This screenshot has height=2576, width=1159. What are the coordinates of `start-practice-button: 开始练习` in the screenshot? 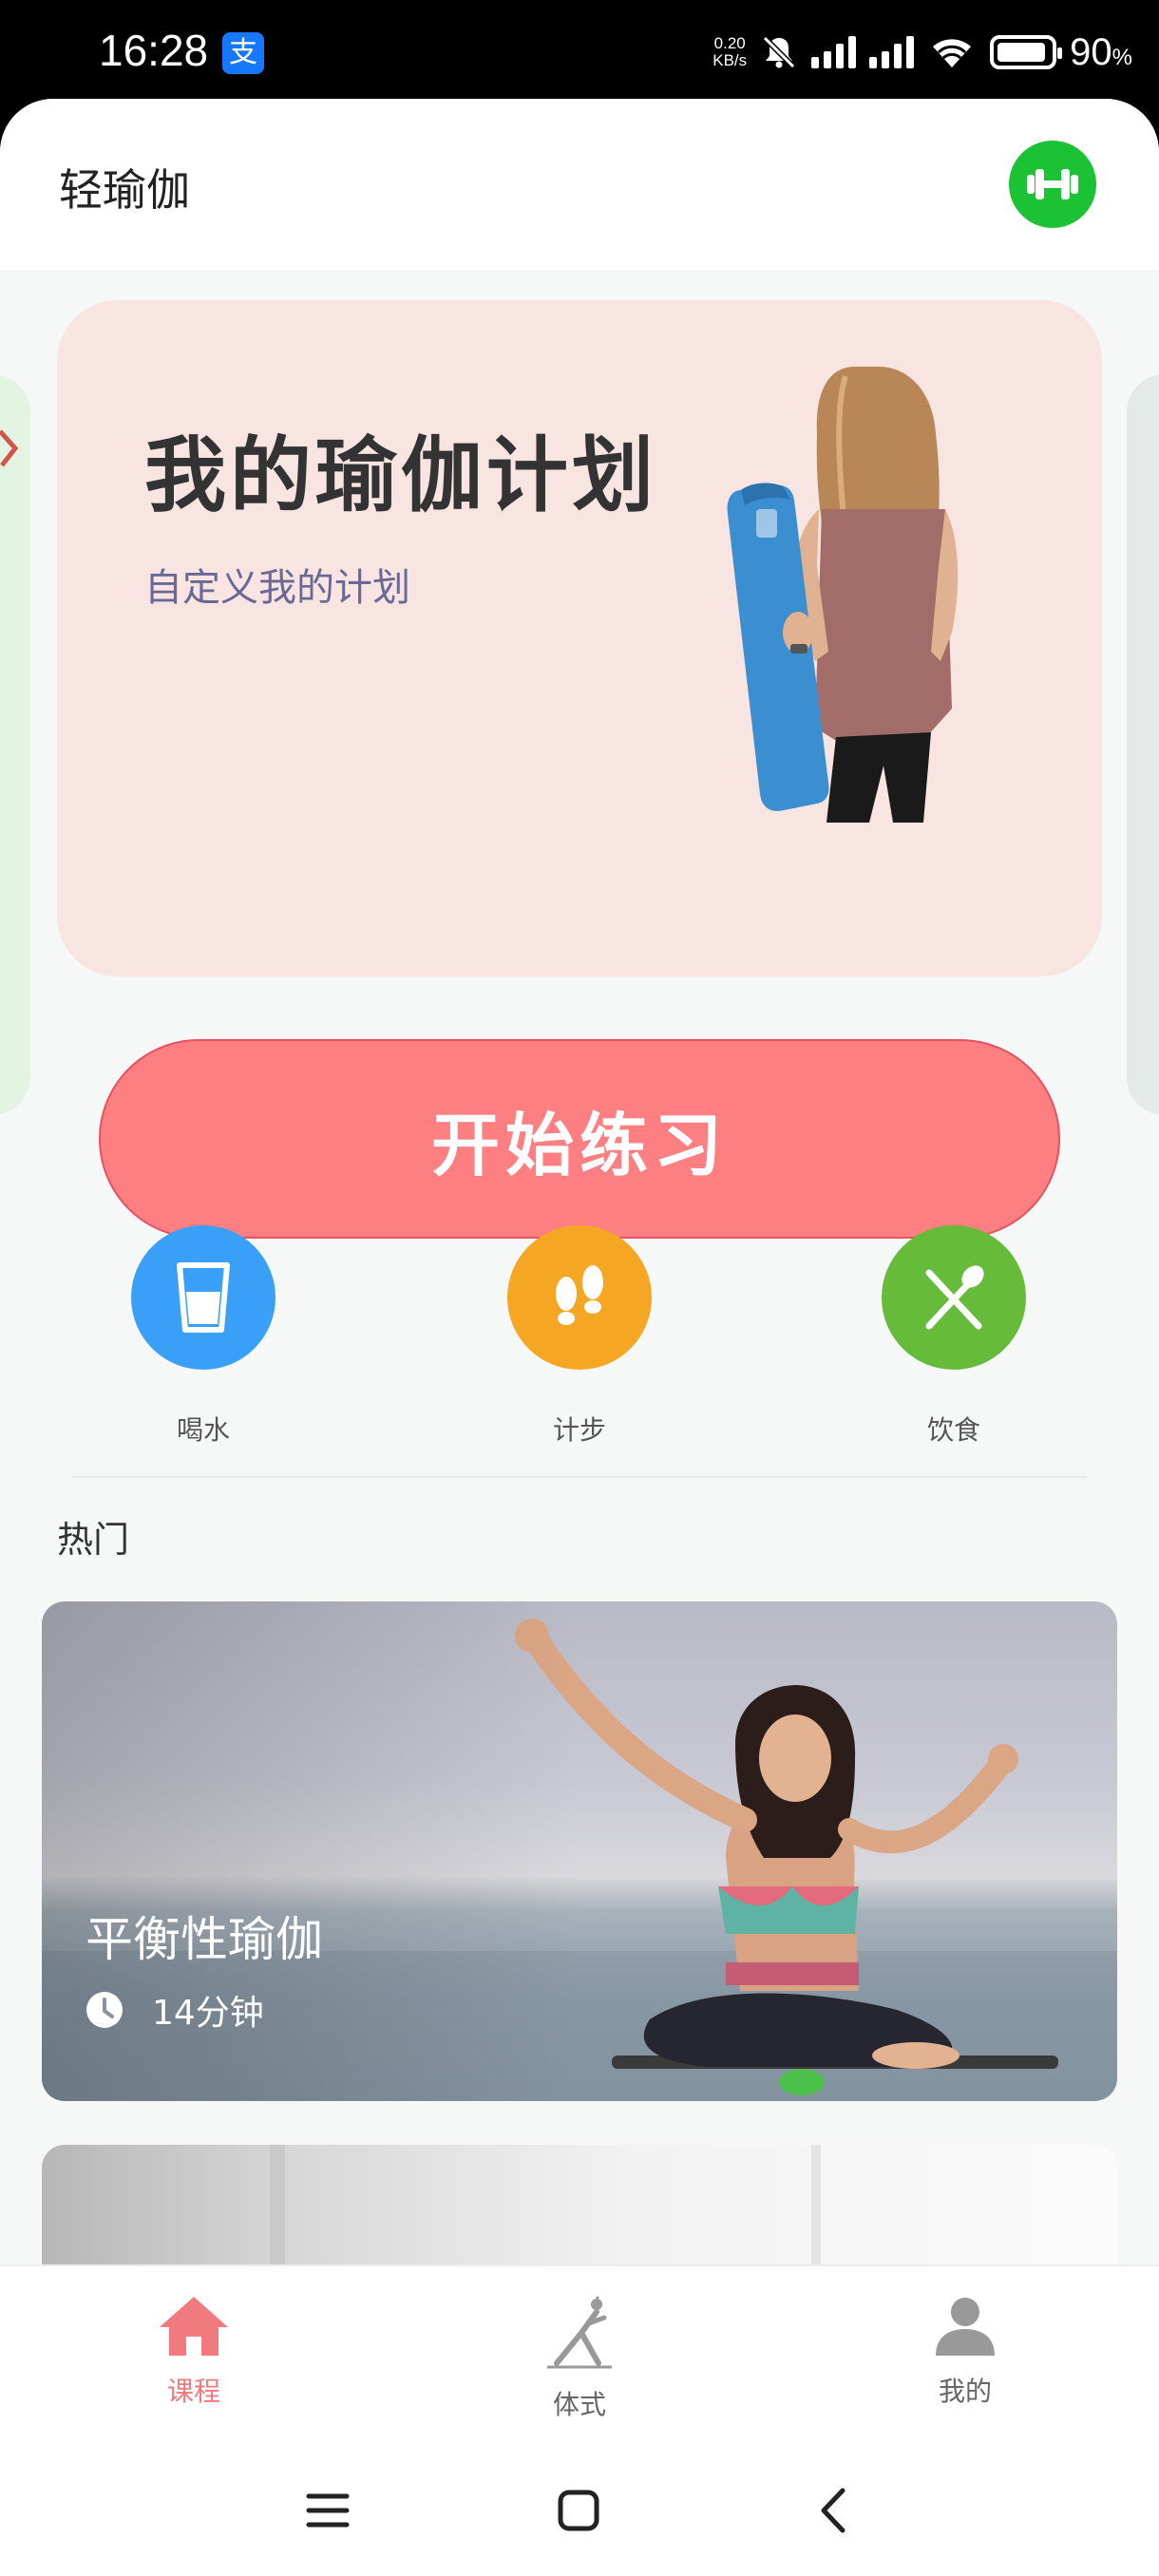 It's located at (579, 1139).